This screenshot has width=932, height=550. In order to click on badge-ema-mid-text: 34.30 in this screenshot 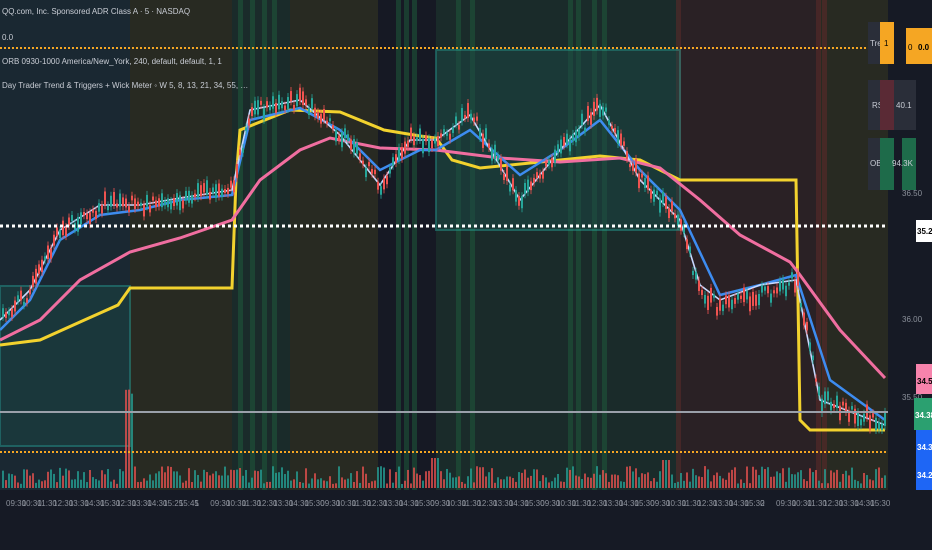, I will do `click(924, 447)`.